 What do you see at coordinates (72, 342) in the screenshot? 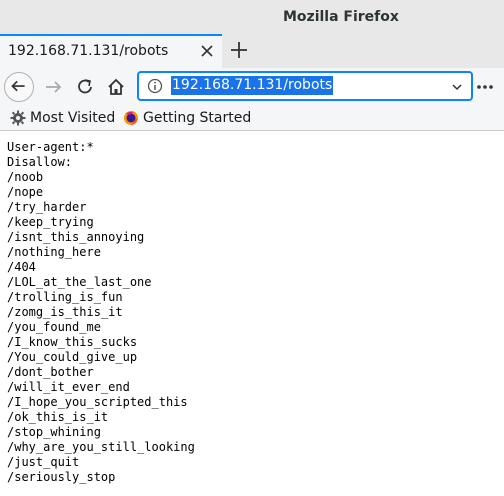
I see `text-line: /I_know_this_sucks` at bounding box center [72, 342].